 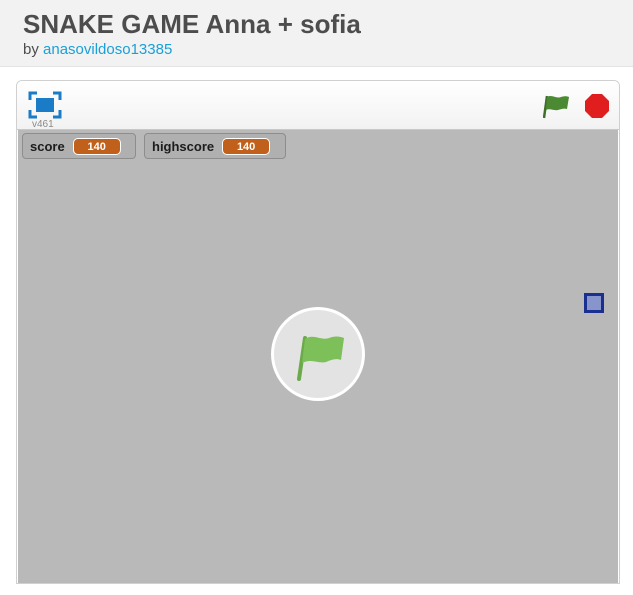 I want to click on score-value: 140, so click(x=96, y=146).